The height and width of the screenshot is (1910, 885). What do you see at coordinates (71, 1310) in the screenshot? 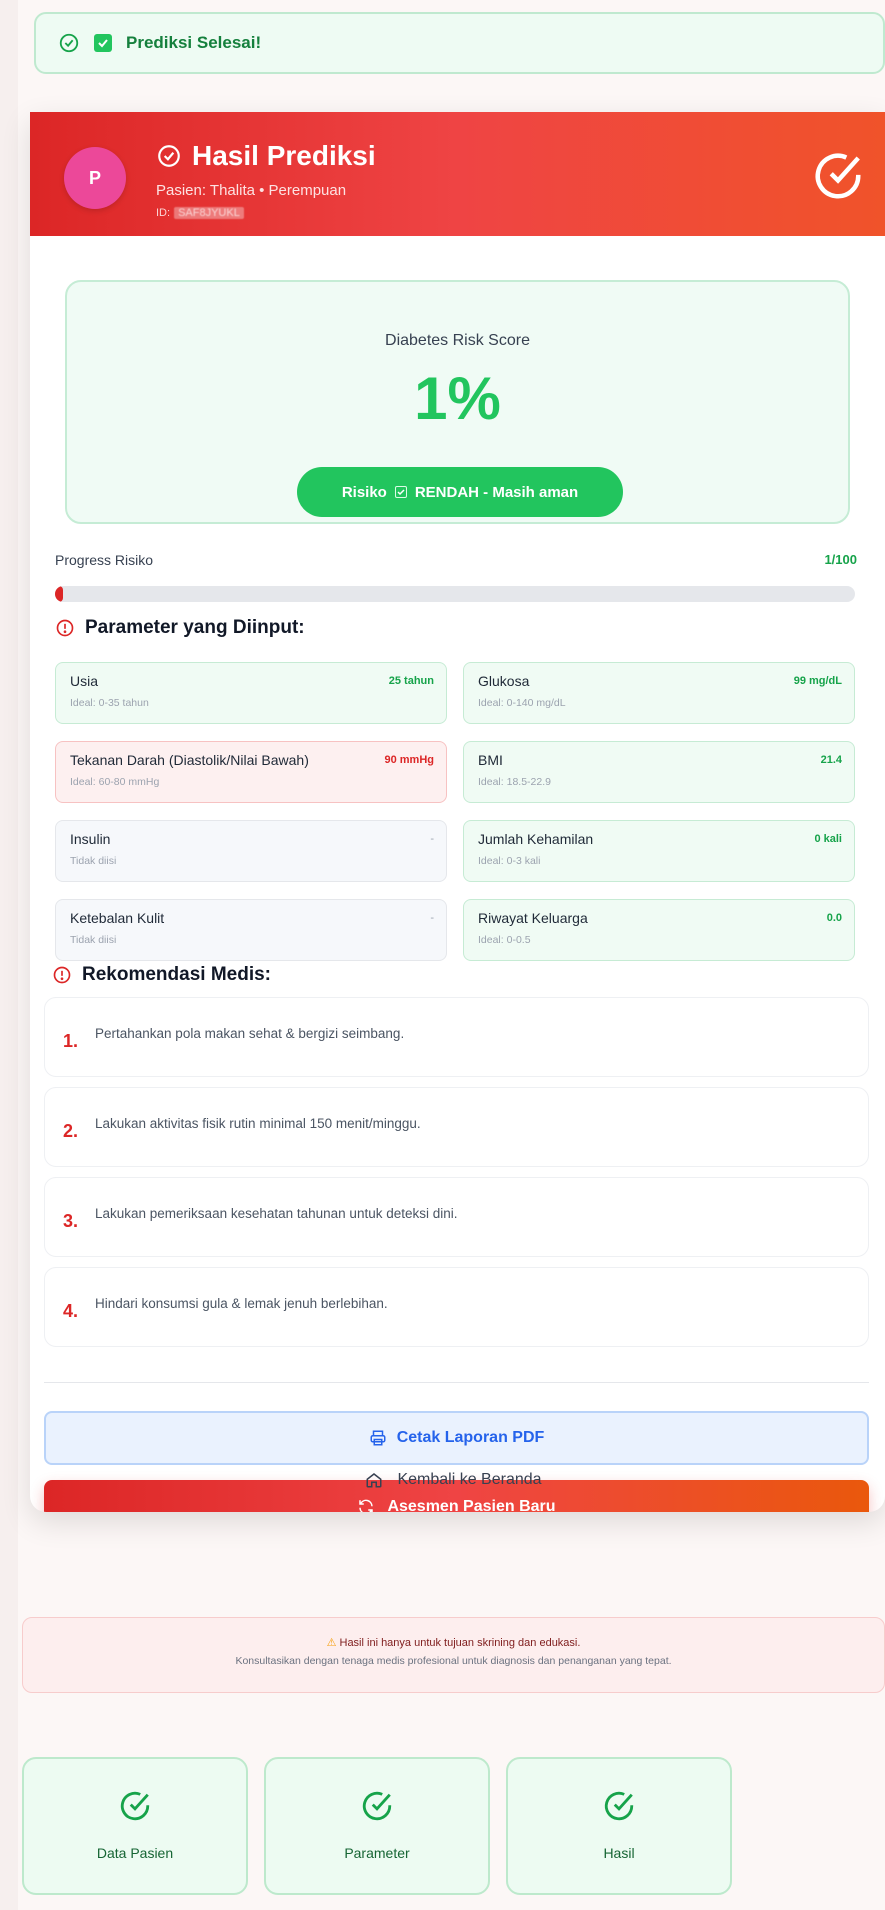
I see `recommendation-number: 4.` at bounding box center [71, 1310].